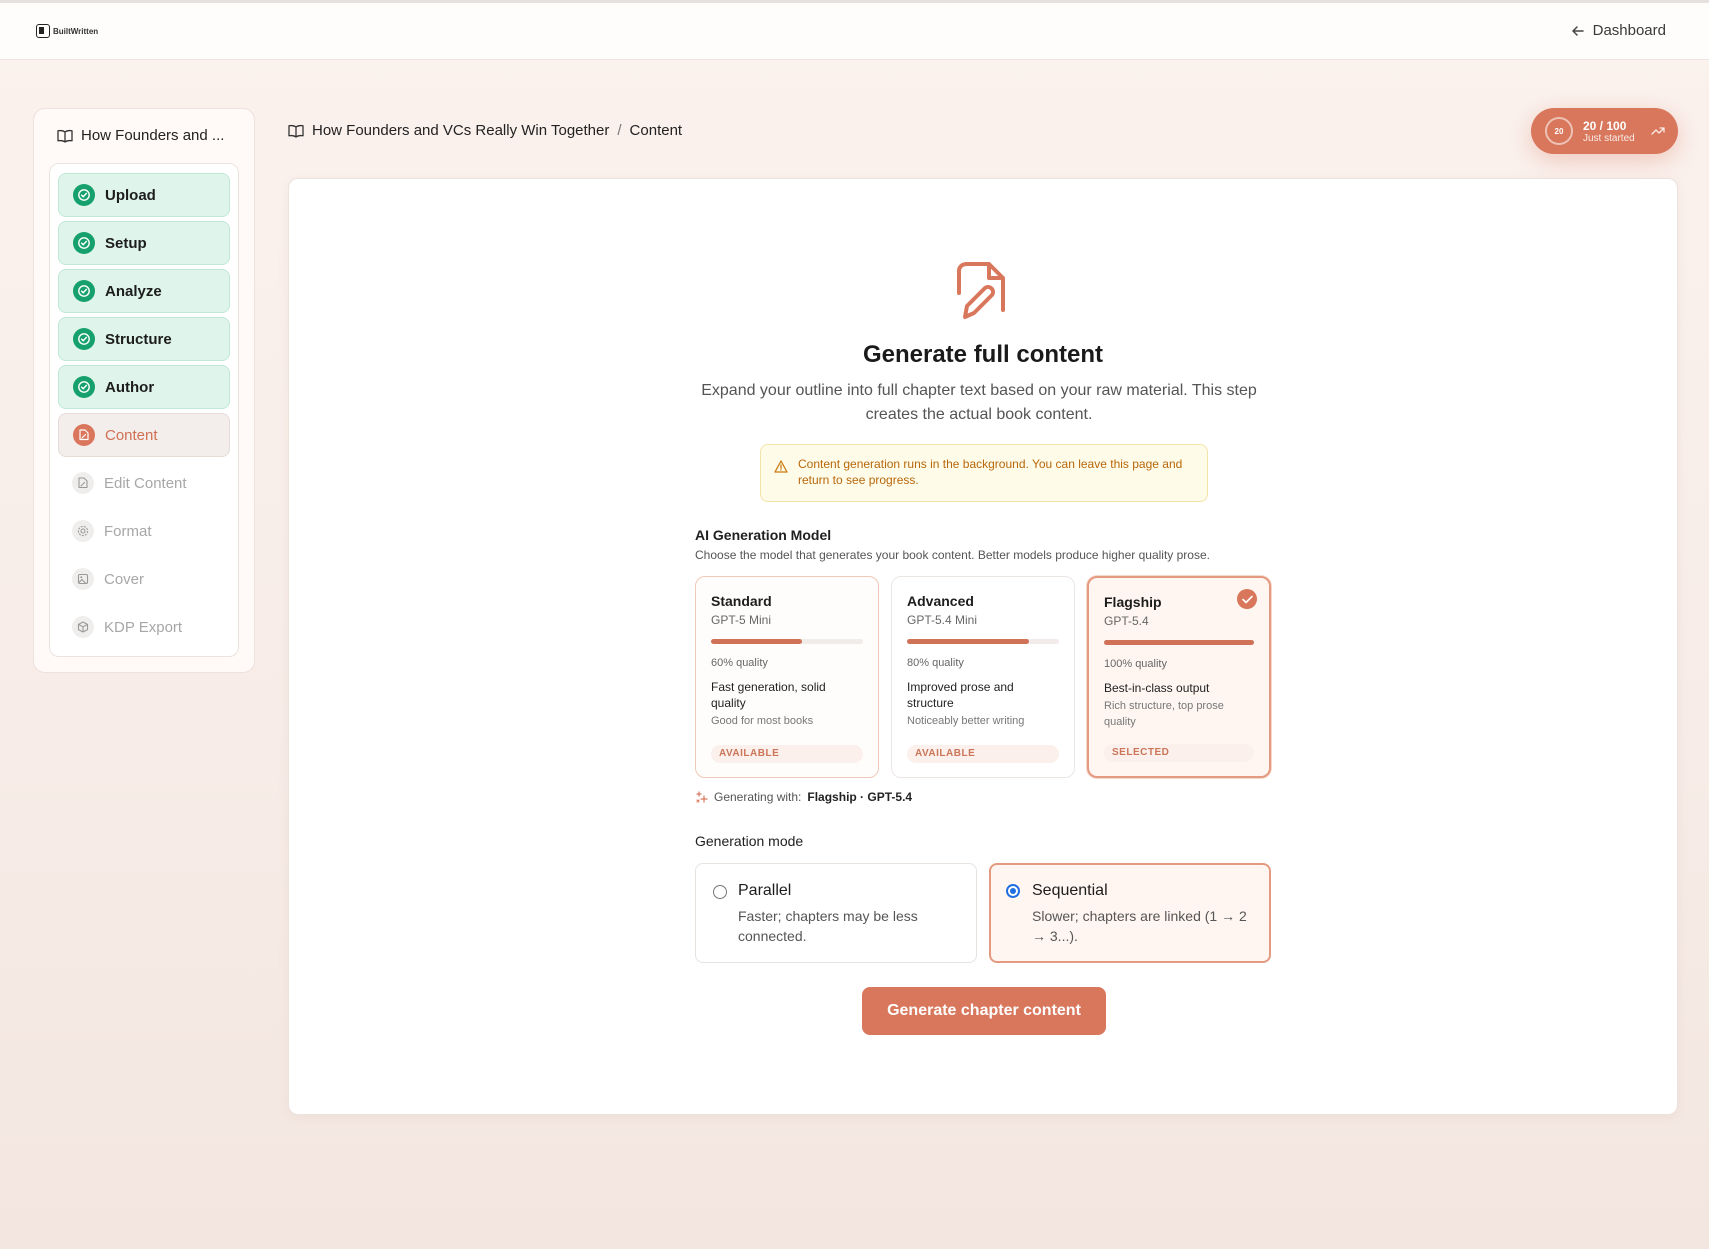 This screenshot has width=1709, height=1249. I want to click on selected-check-icon, so click(1247, 599).